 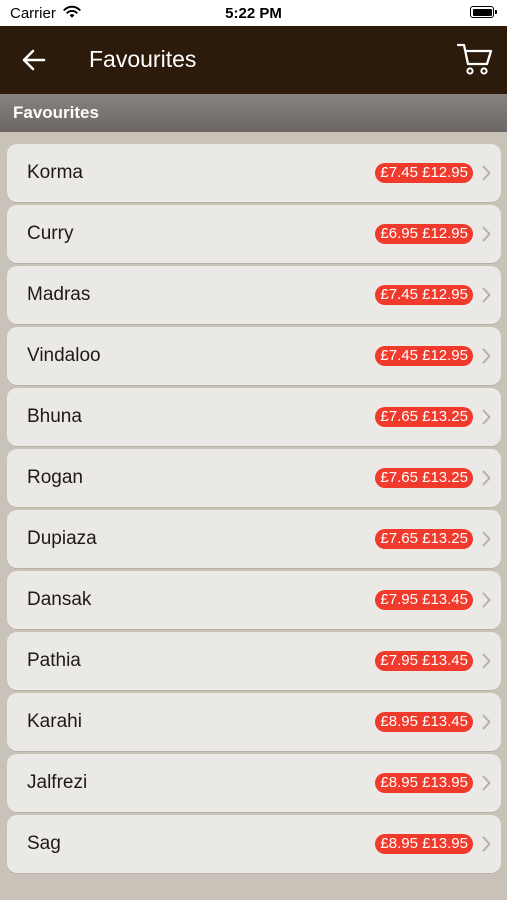 What do you see at coordinates (424, 722) in the screenshot?
I see `price-badge: £8.95 £13.45` at bounding box center [424, 722].